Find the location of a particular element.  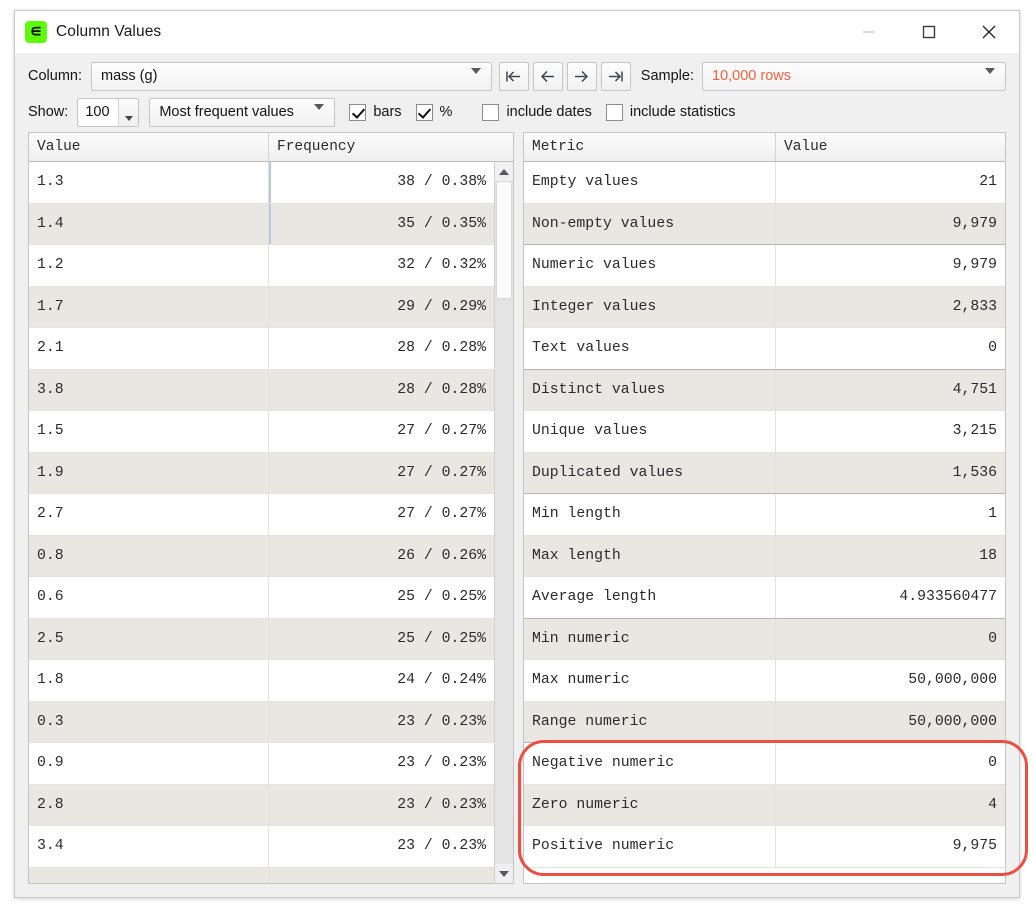

cell-frequency-text: 23 / 0.23% is located at coordinates (441, 721).